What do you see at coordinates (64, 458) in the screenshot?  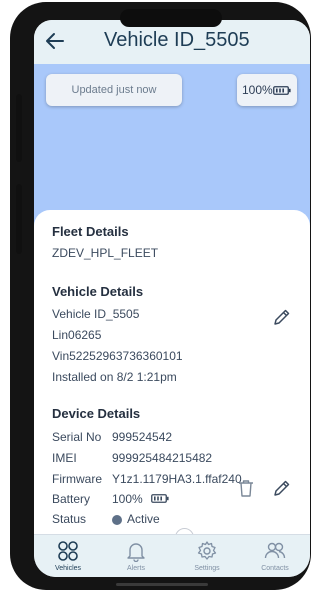 I see `imei-label: IMEI` at bounding box center [64, 458].